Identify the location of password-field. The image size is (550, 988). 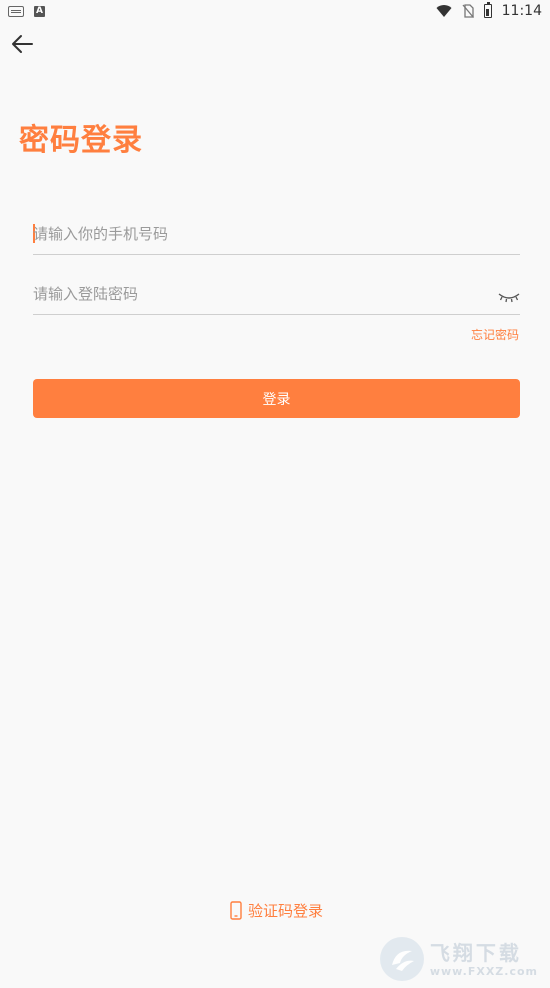
(276, 294).